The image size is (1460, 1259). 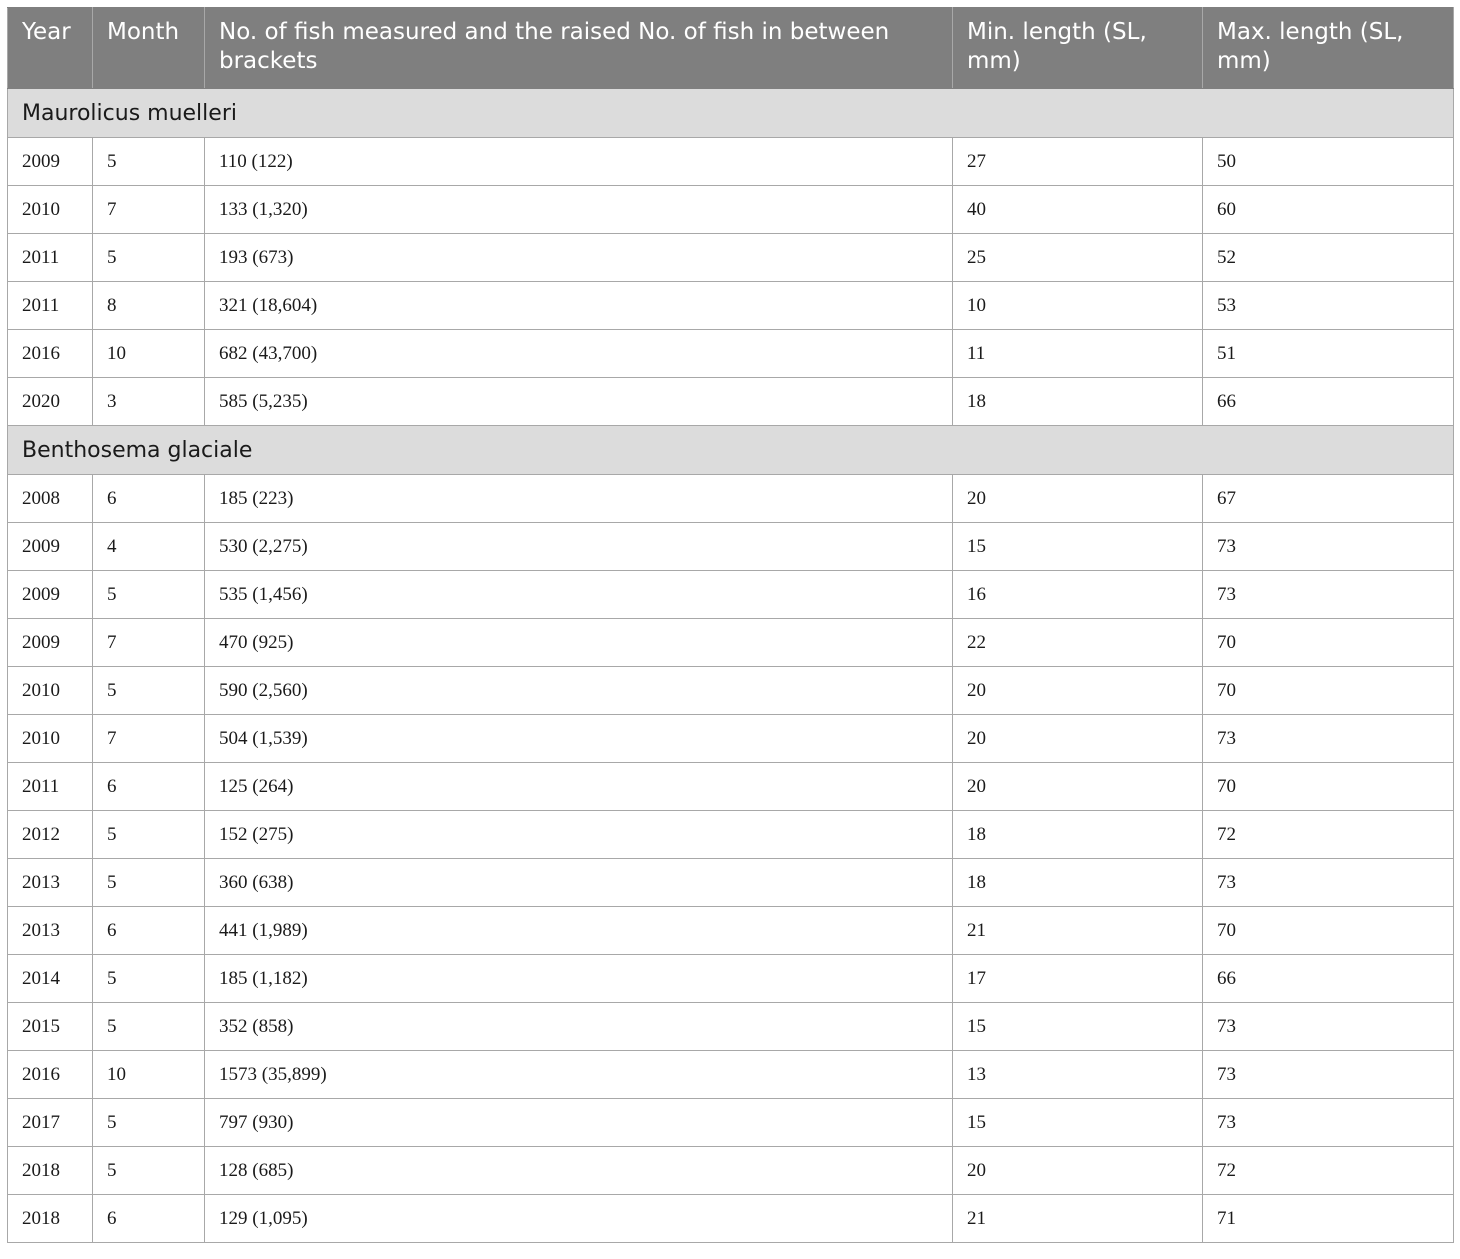 What do you see at coordinates (148, 401) in the screenshot?
I see `cell-month: 3` at bounding box center [148, 401].